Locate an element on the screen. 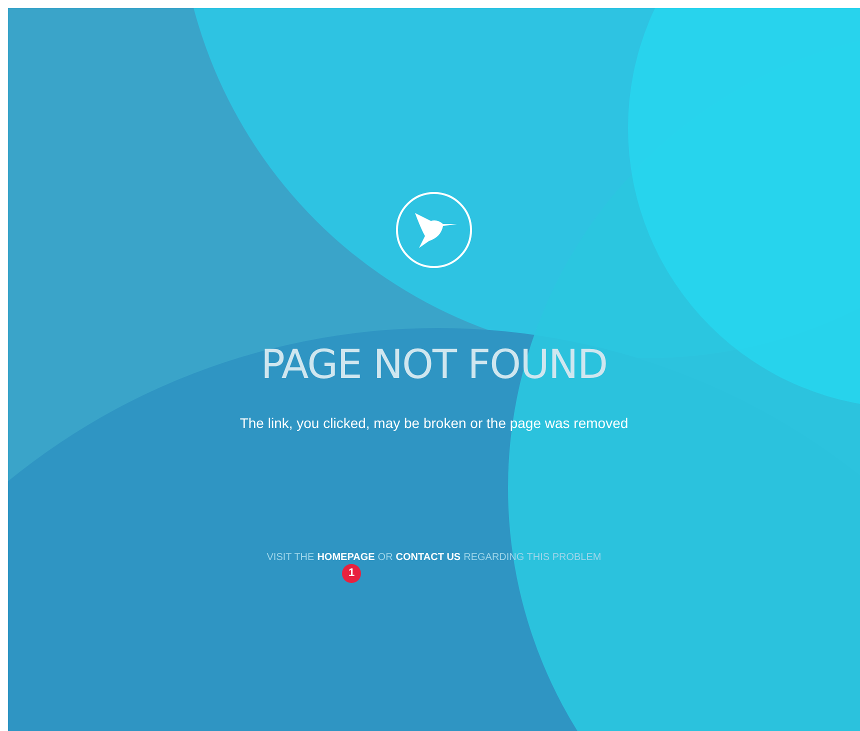  help-text: VISIT THE HOMEPAGE OR CONTACT US REGARDING THIS PROBLEM is located at coordinates (434, 557).